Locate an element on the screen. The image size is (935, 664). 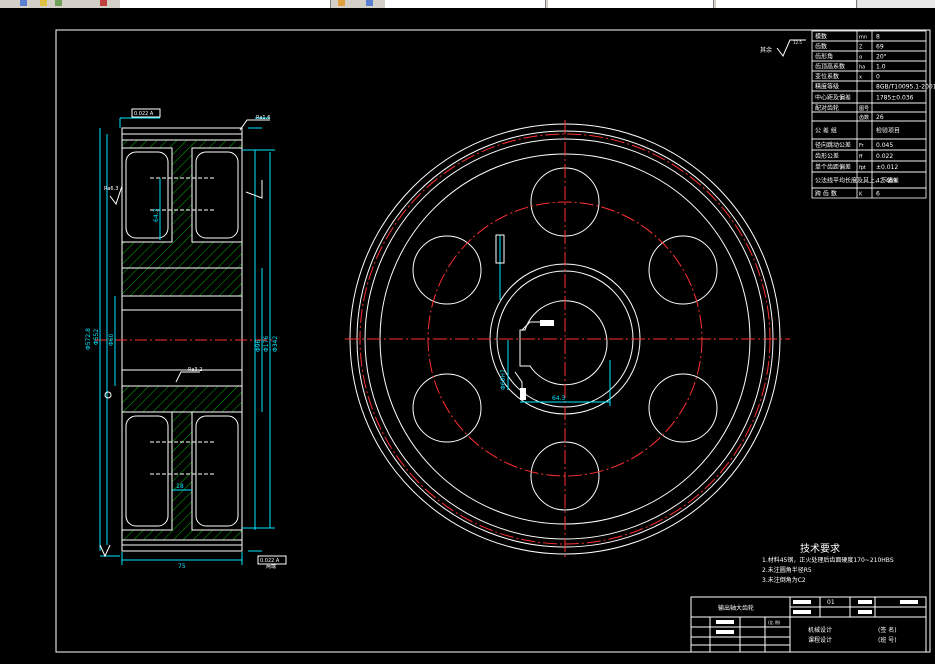
layer-dropdown is located at coordinates (225, 4).